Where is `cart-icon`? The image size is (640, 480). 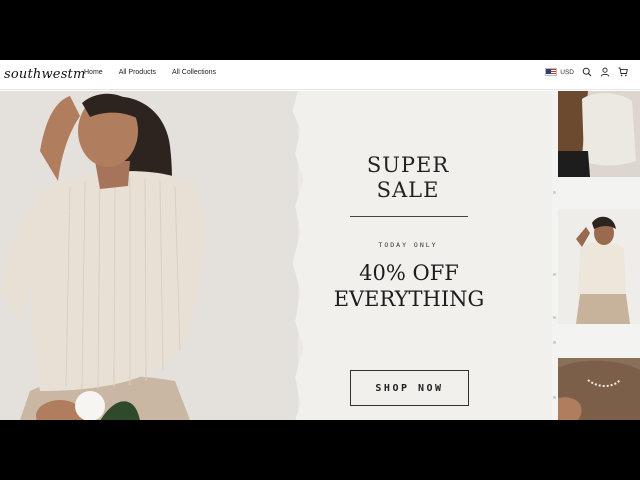
cart-icon is located at coordinates (623, 72).